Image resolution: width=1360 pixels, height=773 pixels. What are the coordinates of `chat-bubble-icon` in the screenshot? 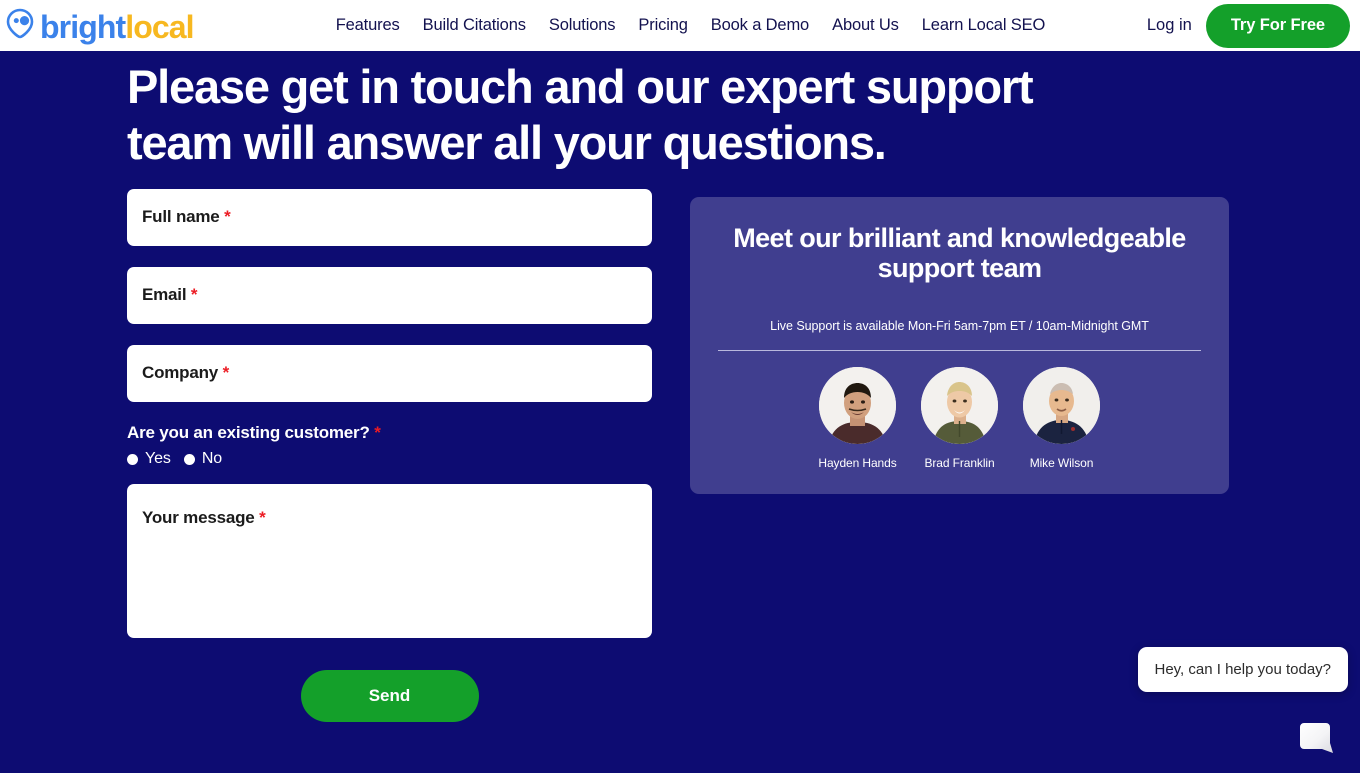 It's located at (1317, 741).